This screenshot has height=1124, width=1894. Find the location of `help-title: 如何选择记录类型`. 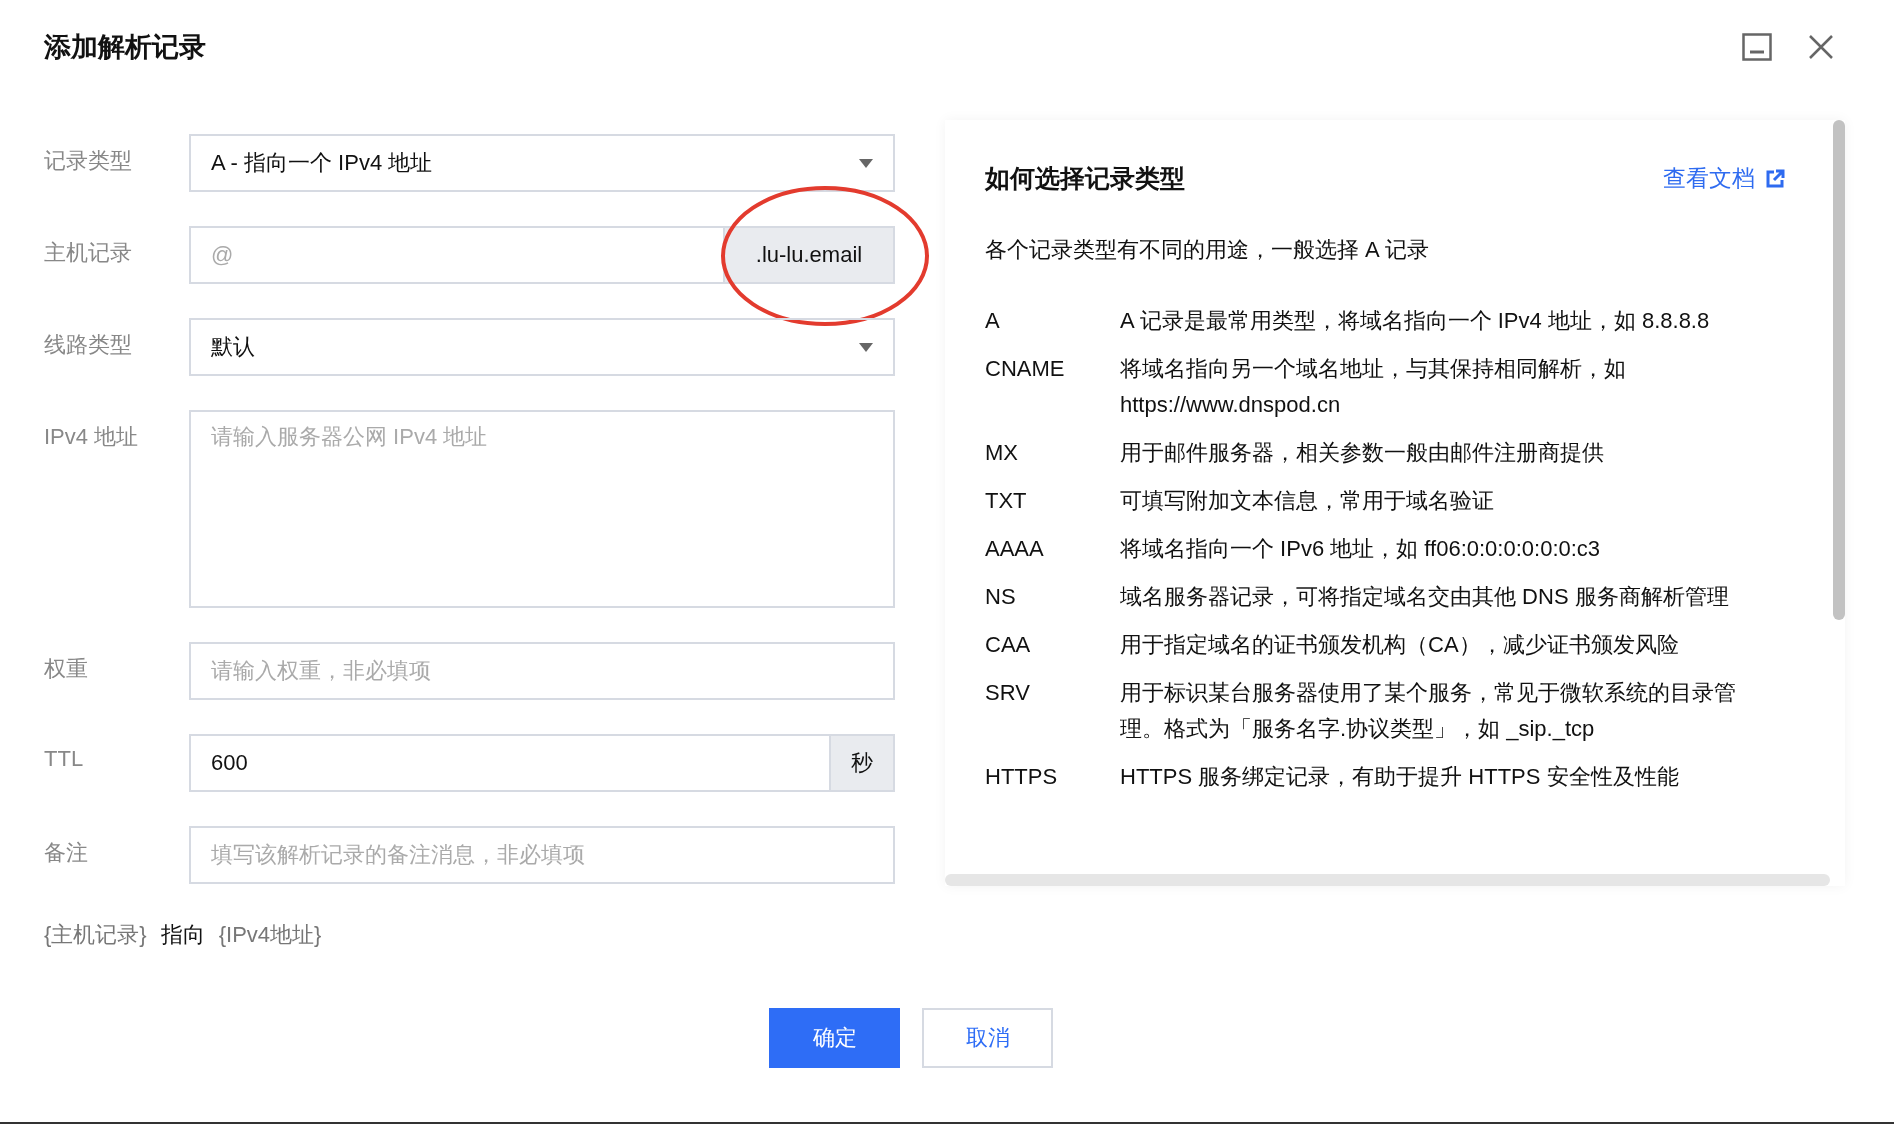

help-title: 如何选择记录类型 is located at coordinates (1085, 178).